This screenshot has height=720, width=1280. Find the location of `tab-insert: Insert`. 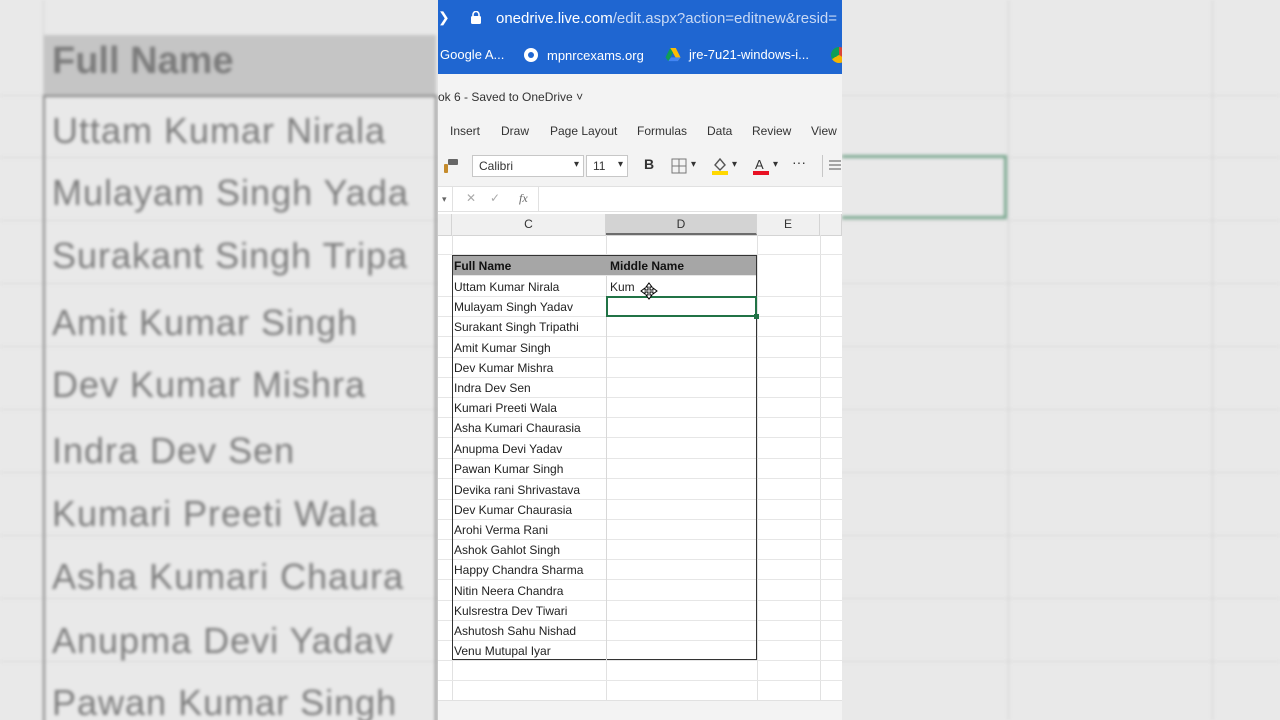

tab-insert: Insert is located at coordinates (465, 131).